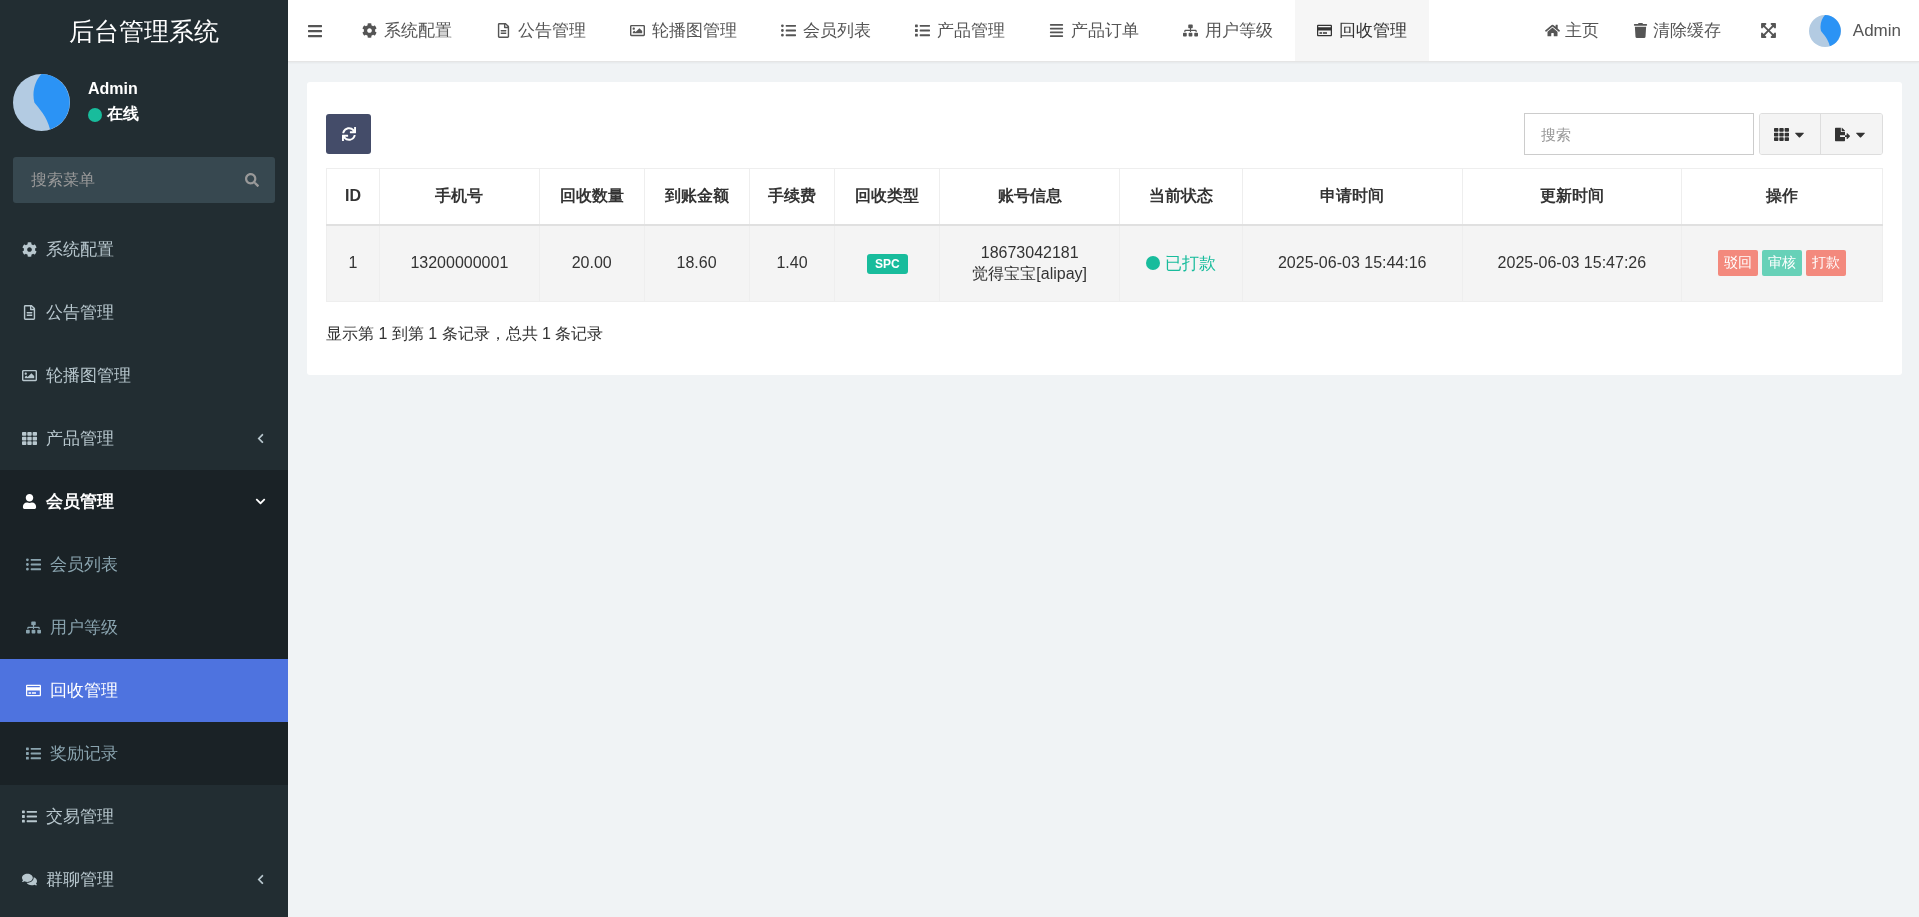 The width and height of the screenshot is (1919, 917). Describe the element at coordinates (1842, 134) in the screenshot. I see `export-icon` at that location.